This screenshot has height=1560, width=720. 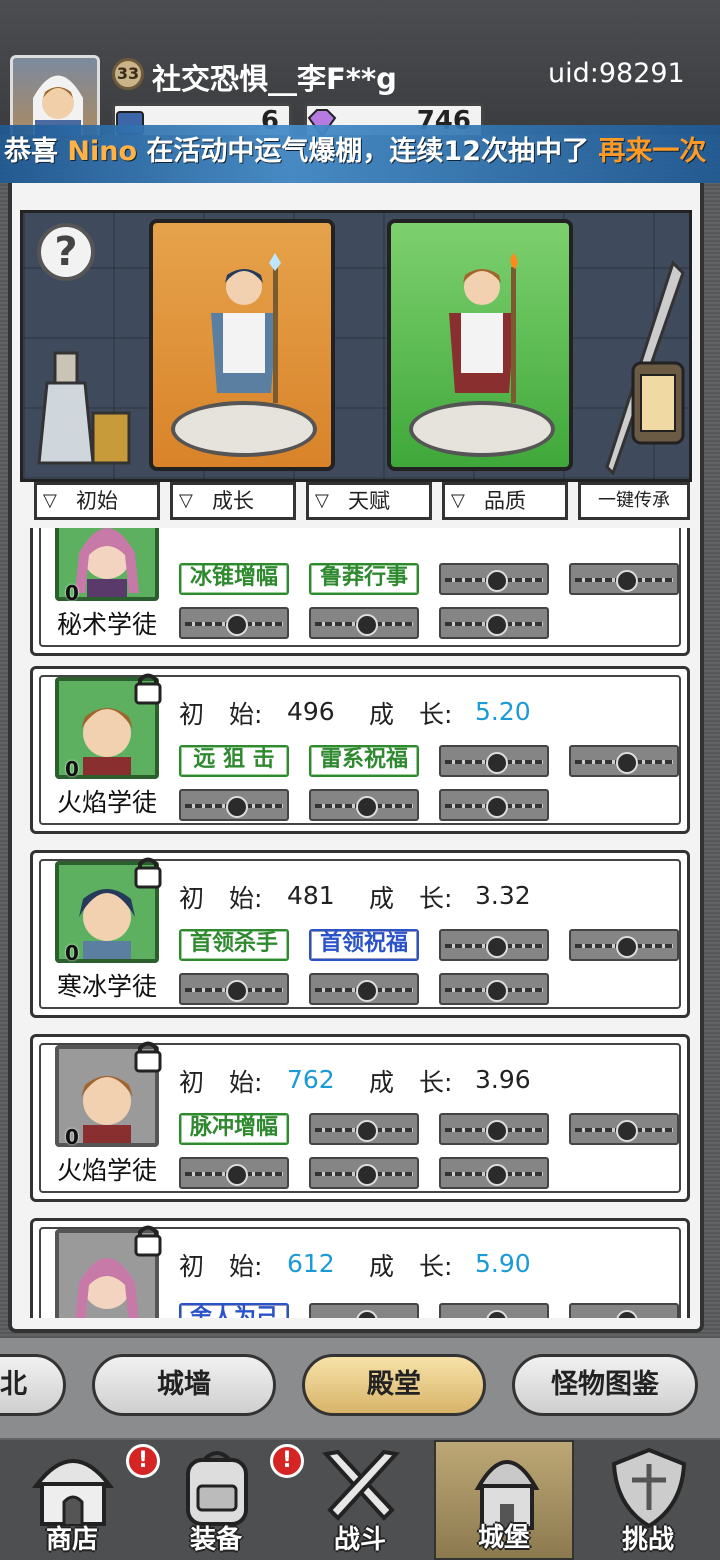 What do you see at coordinates (233, 501) in the screenshot?
I see `filter-growth: ▽ 成长` at bounding box center [233, 501].